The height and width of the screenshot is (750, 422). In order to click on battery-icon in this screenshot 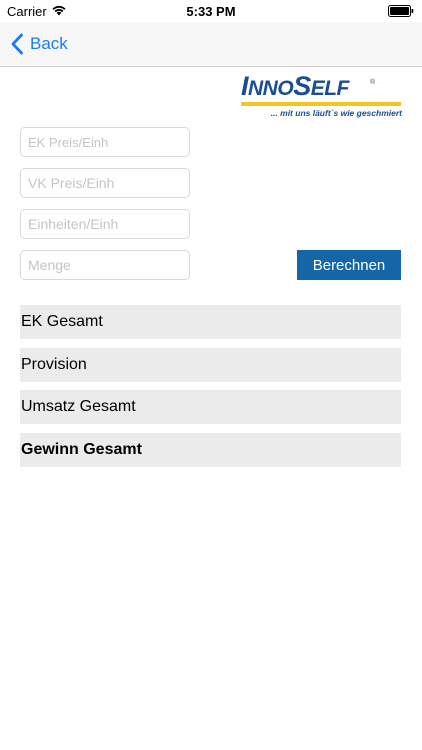, I will do `click(401, 11)`.